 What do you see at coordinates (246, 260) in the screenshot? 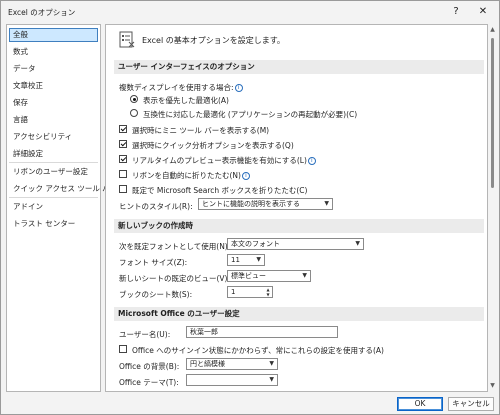
I see `font-size-select: 11 ▼` at bounding box center [246, 260].